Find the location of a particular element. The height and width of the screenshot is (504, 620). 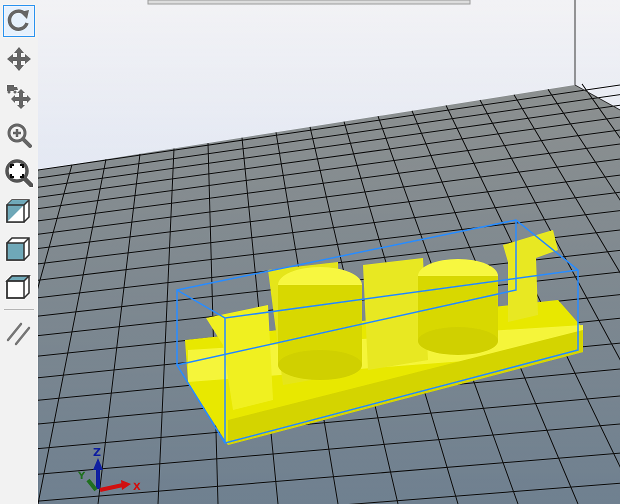

axis-label: Y is located at coordinates (82, 476).